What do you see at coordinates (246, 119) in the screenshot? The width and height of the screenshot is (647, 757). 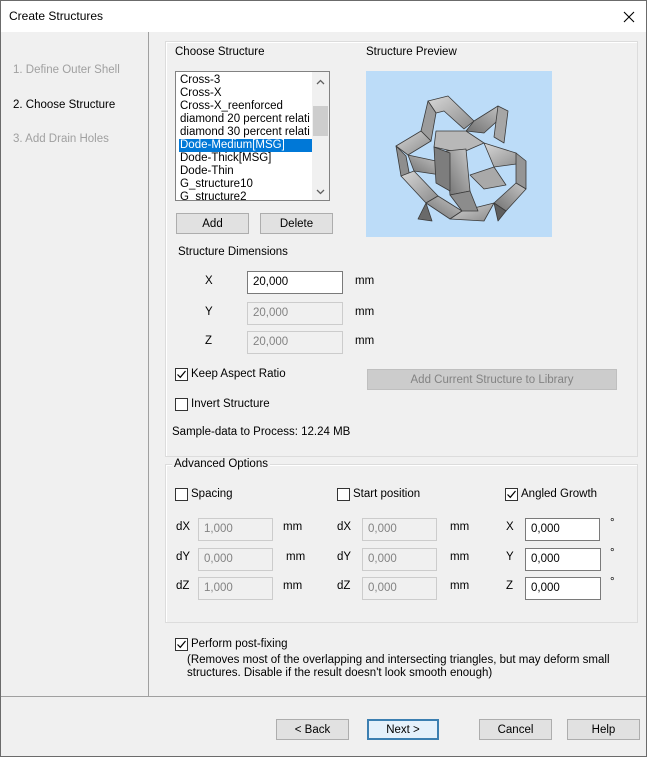 I see `list-item: diamond 20 percent relati` at bounding box center [246, 119].